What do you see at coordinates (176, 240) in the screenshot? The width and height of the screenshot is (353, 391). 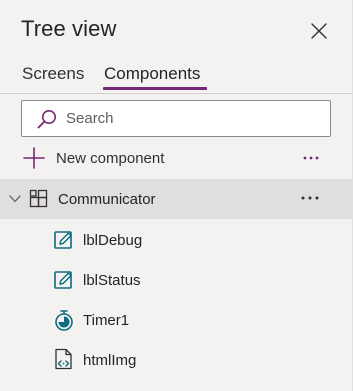 I see `tree-item-lbldebug: lblDebug` at bounding box center [176, 240].